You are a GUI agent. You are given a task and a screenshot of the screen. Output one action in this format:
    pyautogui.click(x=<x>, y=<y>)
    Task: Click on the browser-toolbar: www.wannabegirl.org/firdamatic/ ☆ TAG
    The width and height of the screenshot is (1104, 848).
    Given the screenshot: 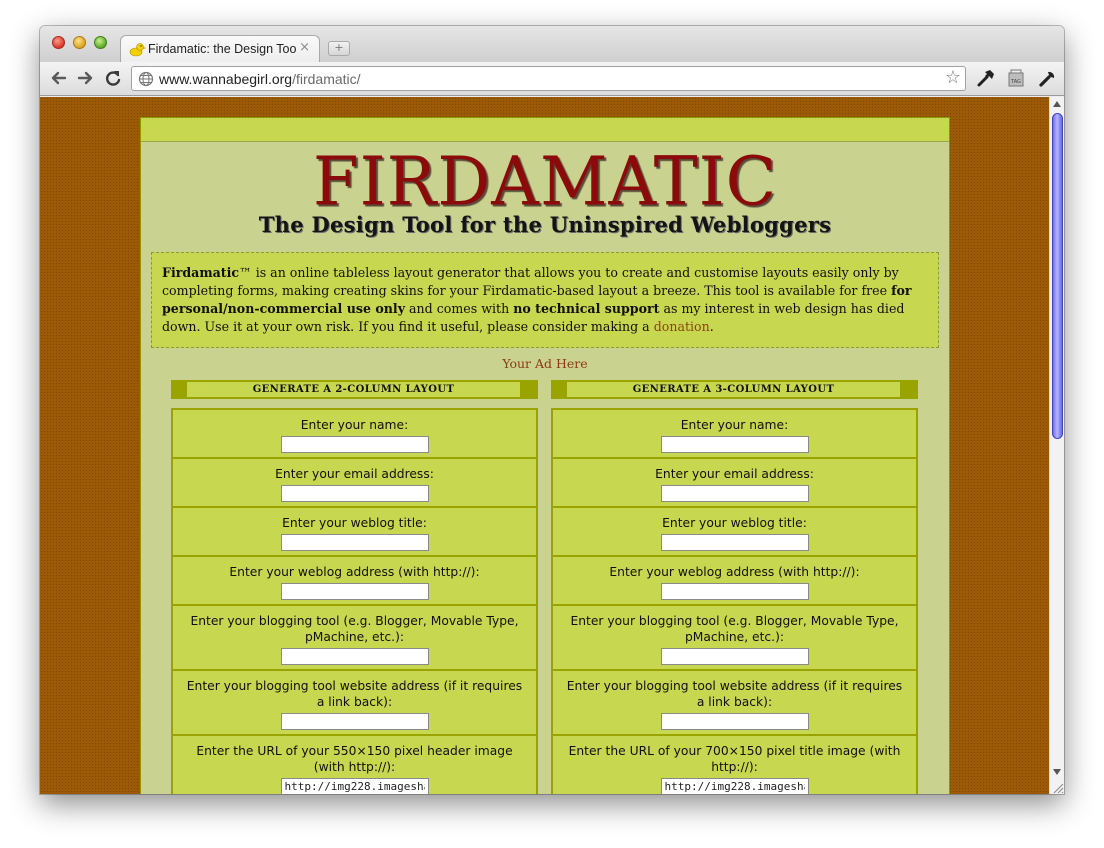 What is the action you would take?
    pyautogui.click(x=552, y=79)
    